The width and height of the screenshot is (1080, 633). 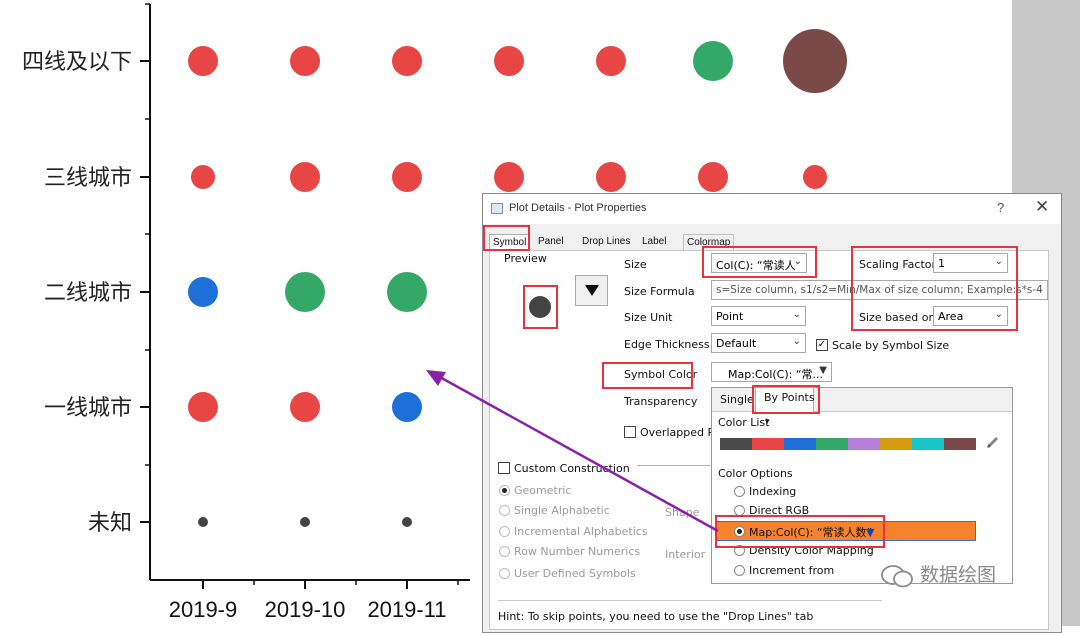 What do you see at coordinates (897, 575) in the screenshot?
I see `wechat-icon` at bounding box center [897, 575].